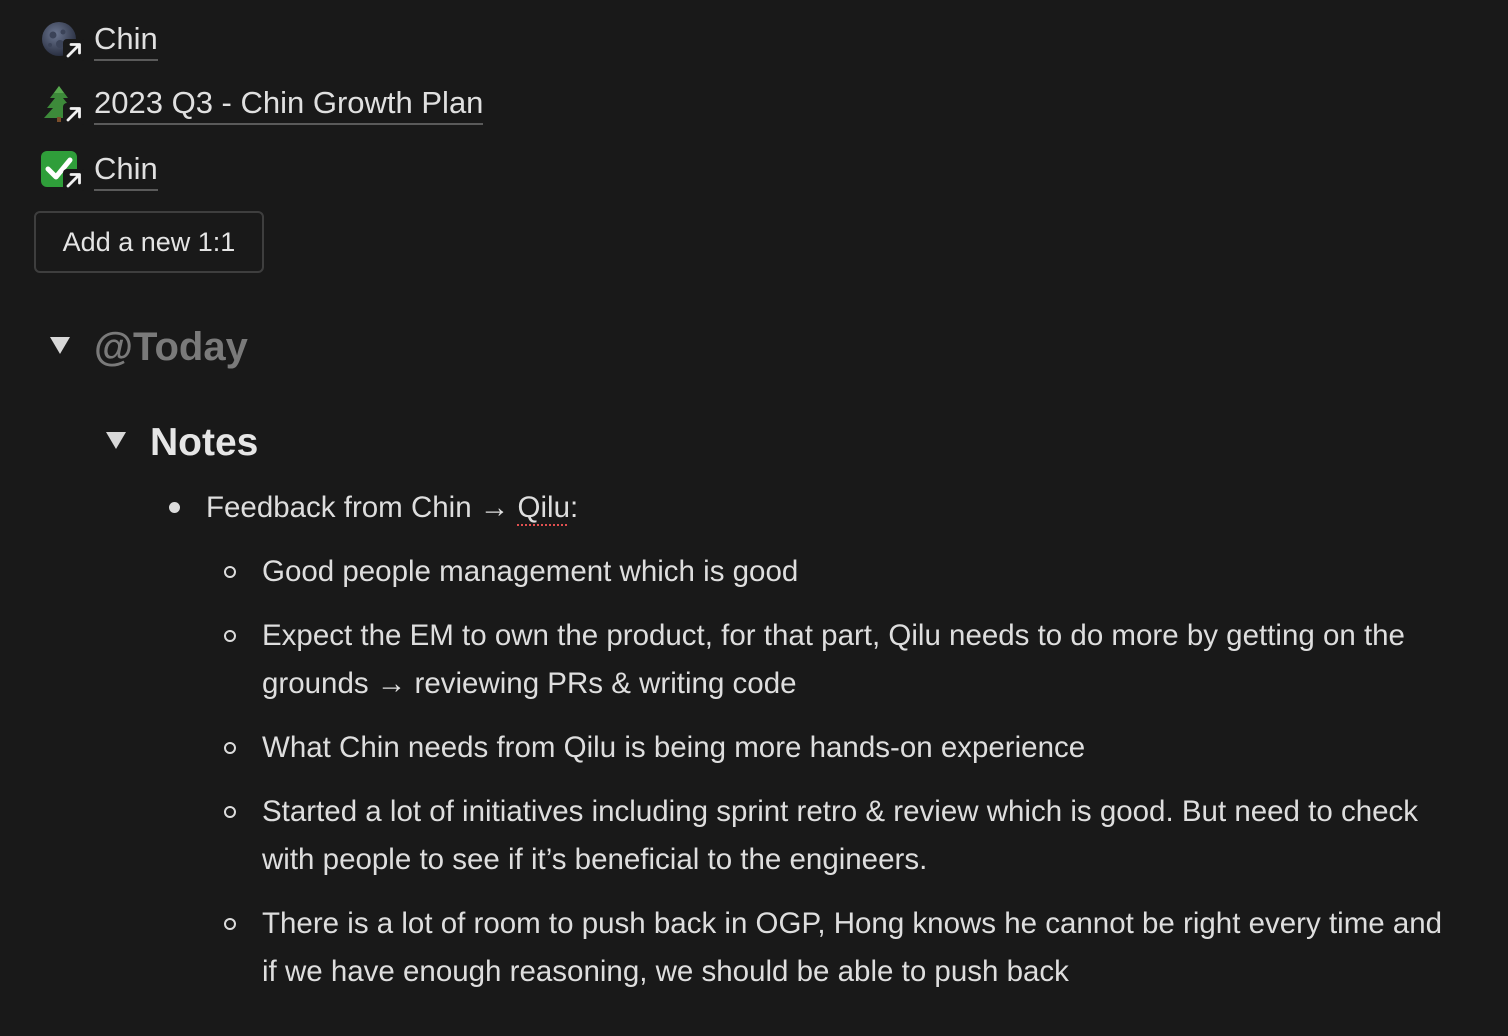 This screenshot has width=1508, height=1036. What do you see at coordinates (204, 442) in the screenshot?
I see `notes-heading: Notes` at bounding box center [204, 442].